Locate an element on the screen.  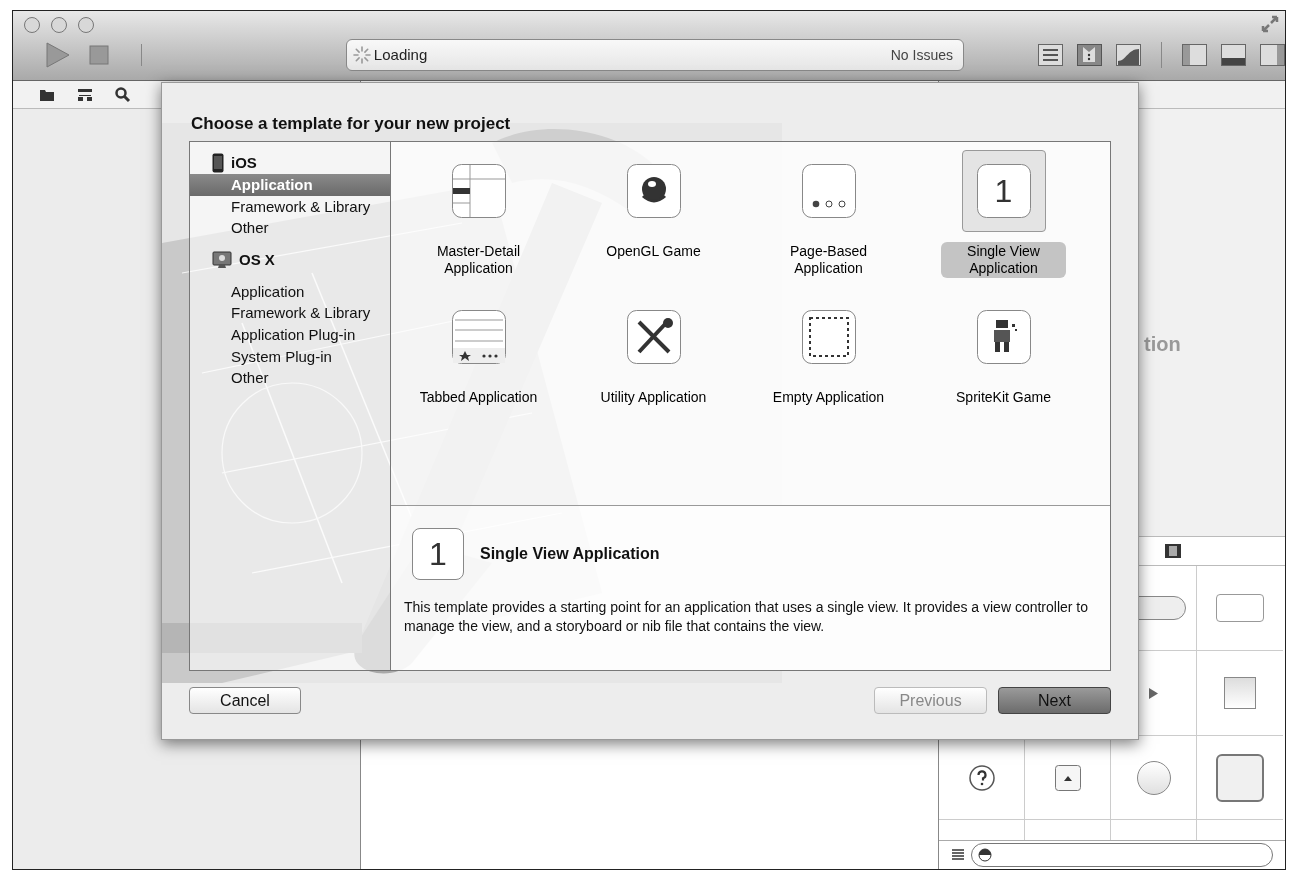
template-label: Tabbed Application is located at coordinates (478, 397).